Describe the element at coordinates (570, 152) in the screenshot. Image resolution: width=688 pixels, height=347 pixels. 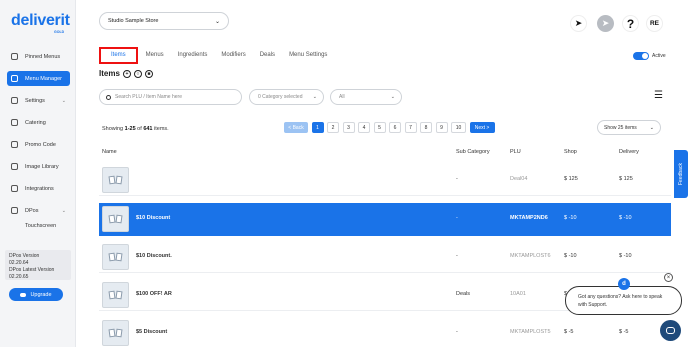
I see `header-shop: Shop` at that location.